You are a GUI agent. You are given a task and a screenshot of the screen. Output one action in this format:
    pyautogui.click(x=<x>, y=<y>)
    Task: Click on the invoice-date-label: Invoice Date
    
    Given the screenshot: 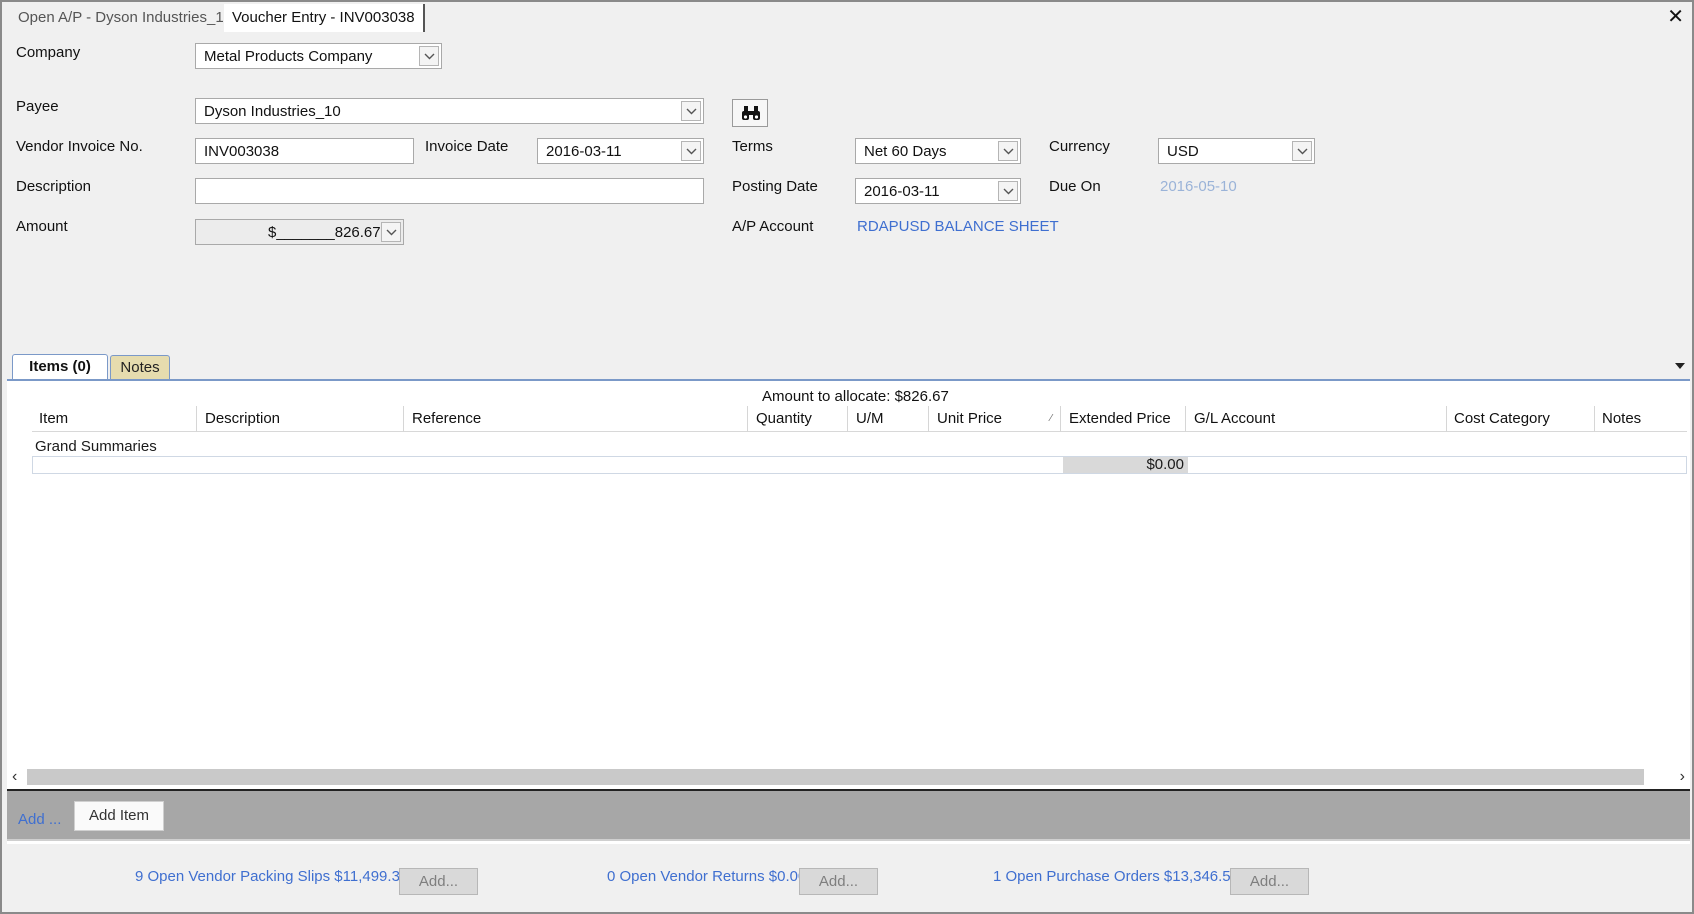 What is the action you would take?
    pyautogui.click(x=467, y=146)
    